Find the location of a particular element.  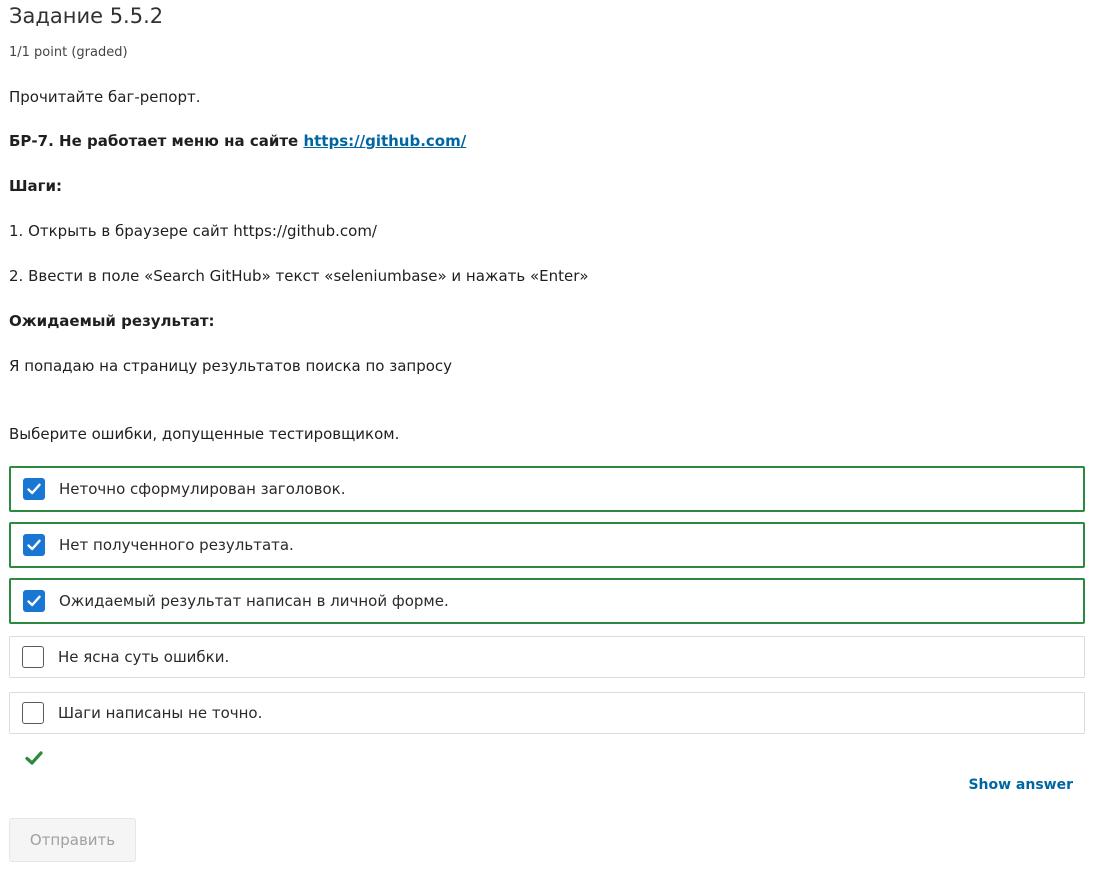

correct-checkmark-icon is located at coordinates (34, 760).